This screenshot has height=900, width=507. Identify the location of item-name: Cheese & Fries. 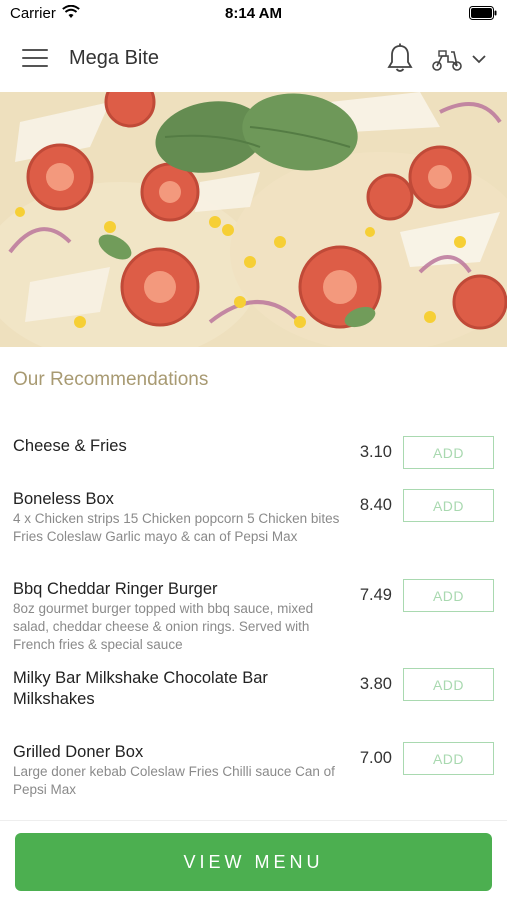
(70, 446).